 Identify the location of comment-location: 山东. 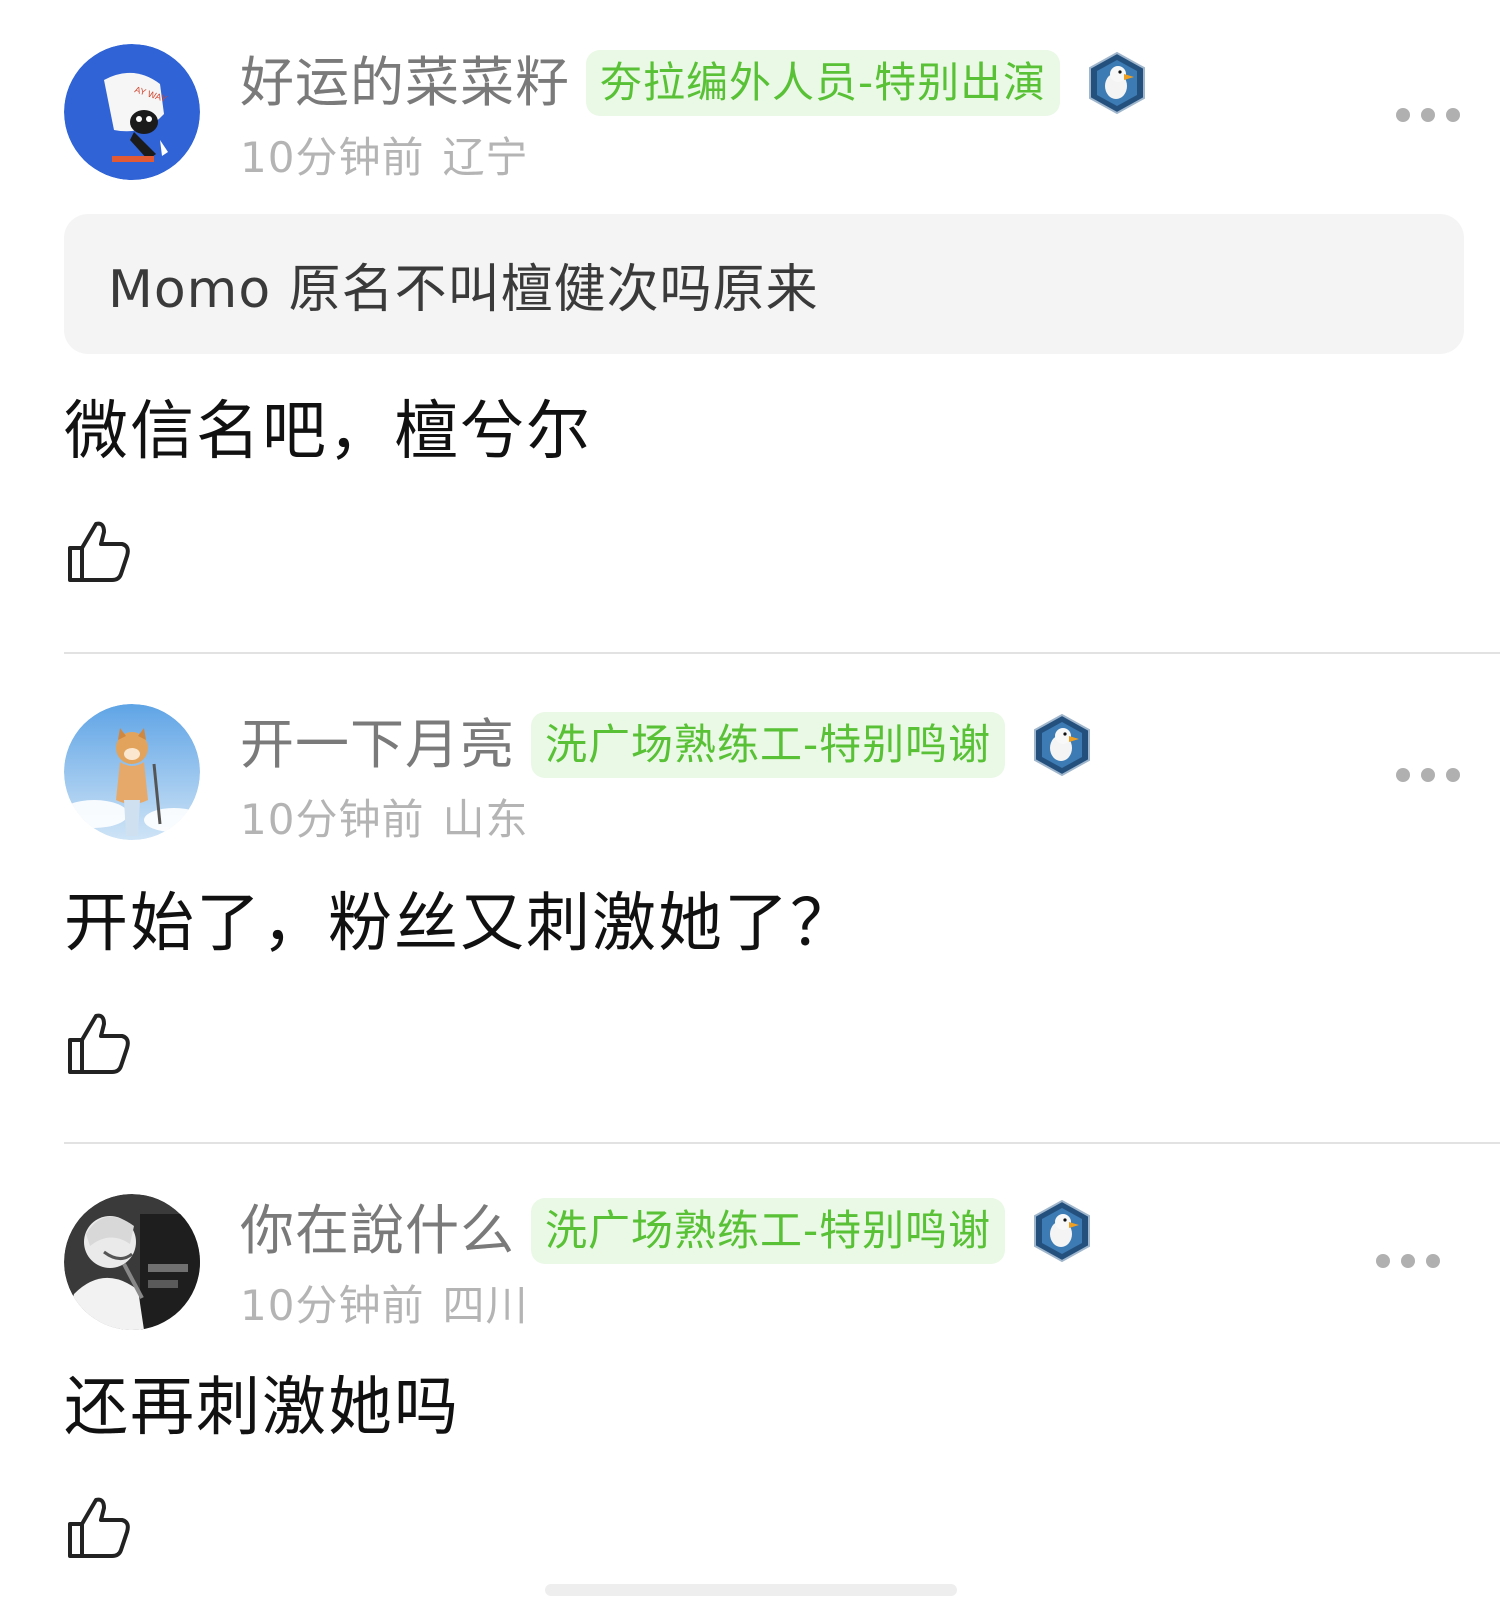
(485, 819).